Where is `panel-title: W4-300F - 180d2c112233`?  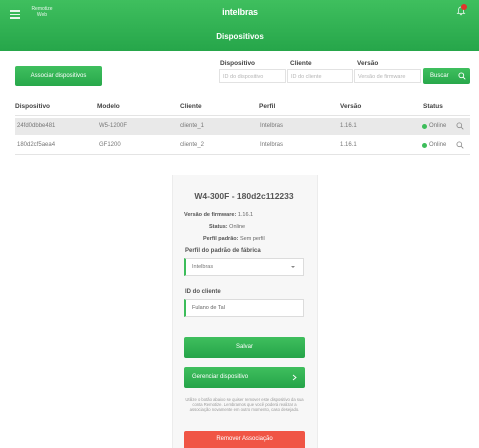
panel-title: W4-300F - 180d2c112233 is located at coordinates (244, 196).